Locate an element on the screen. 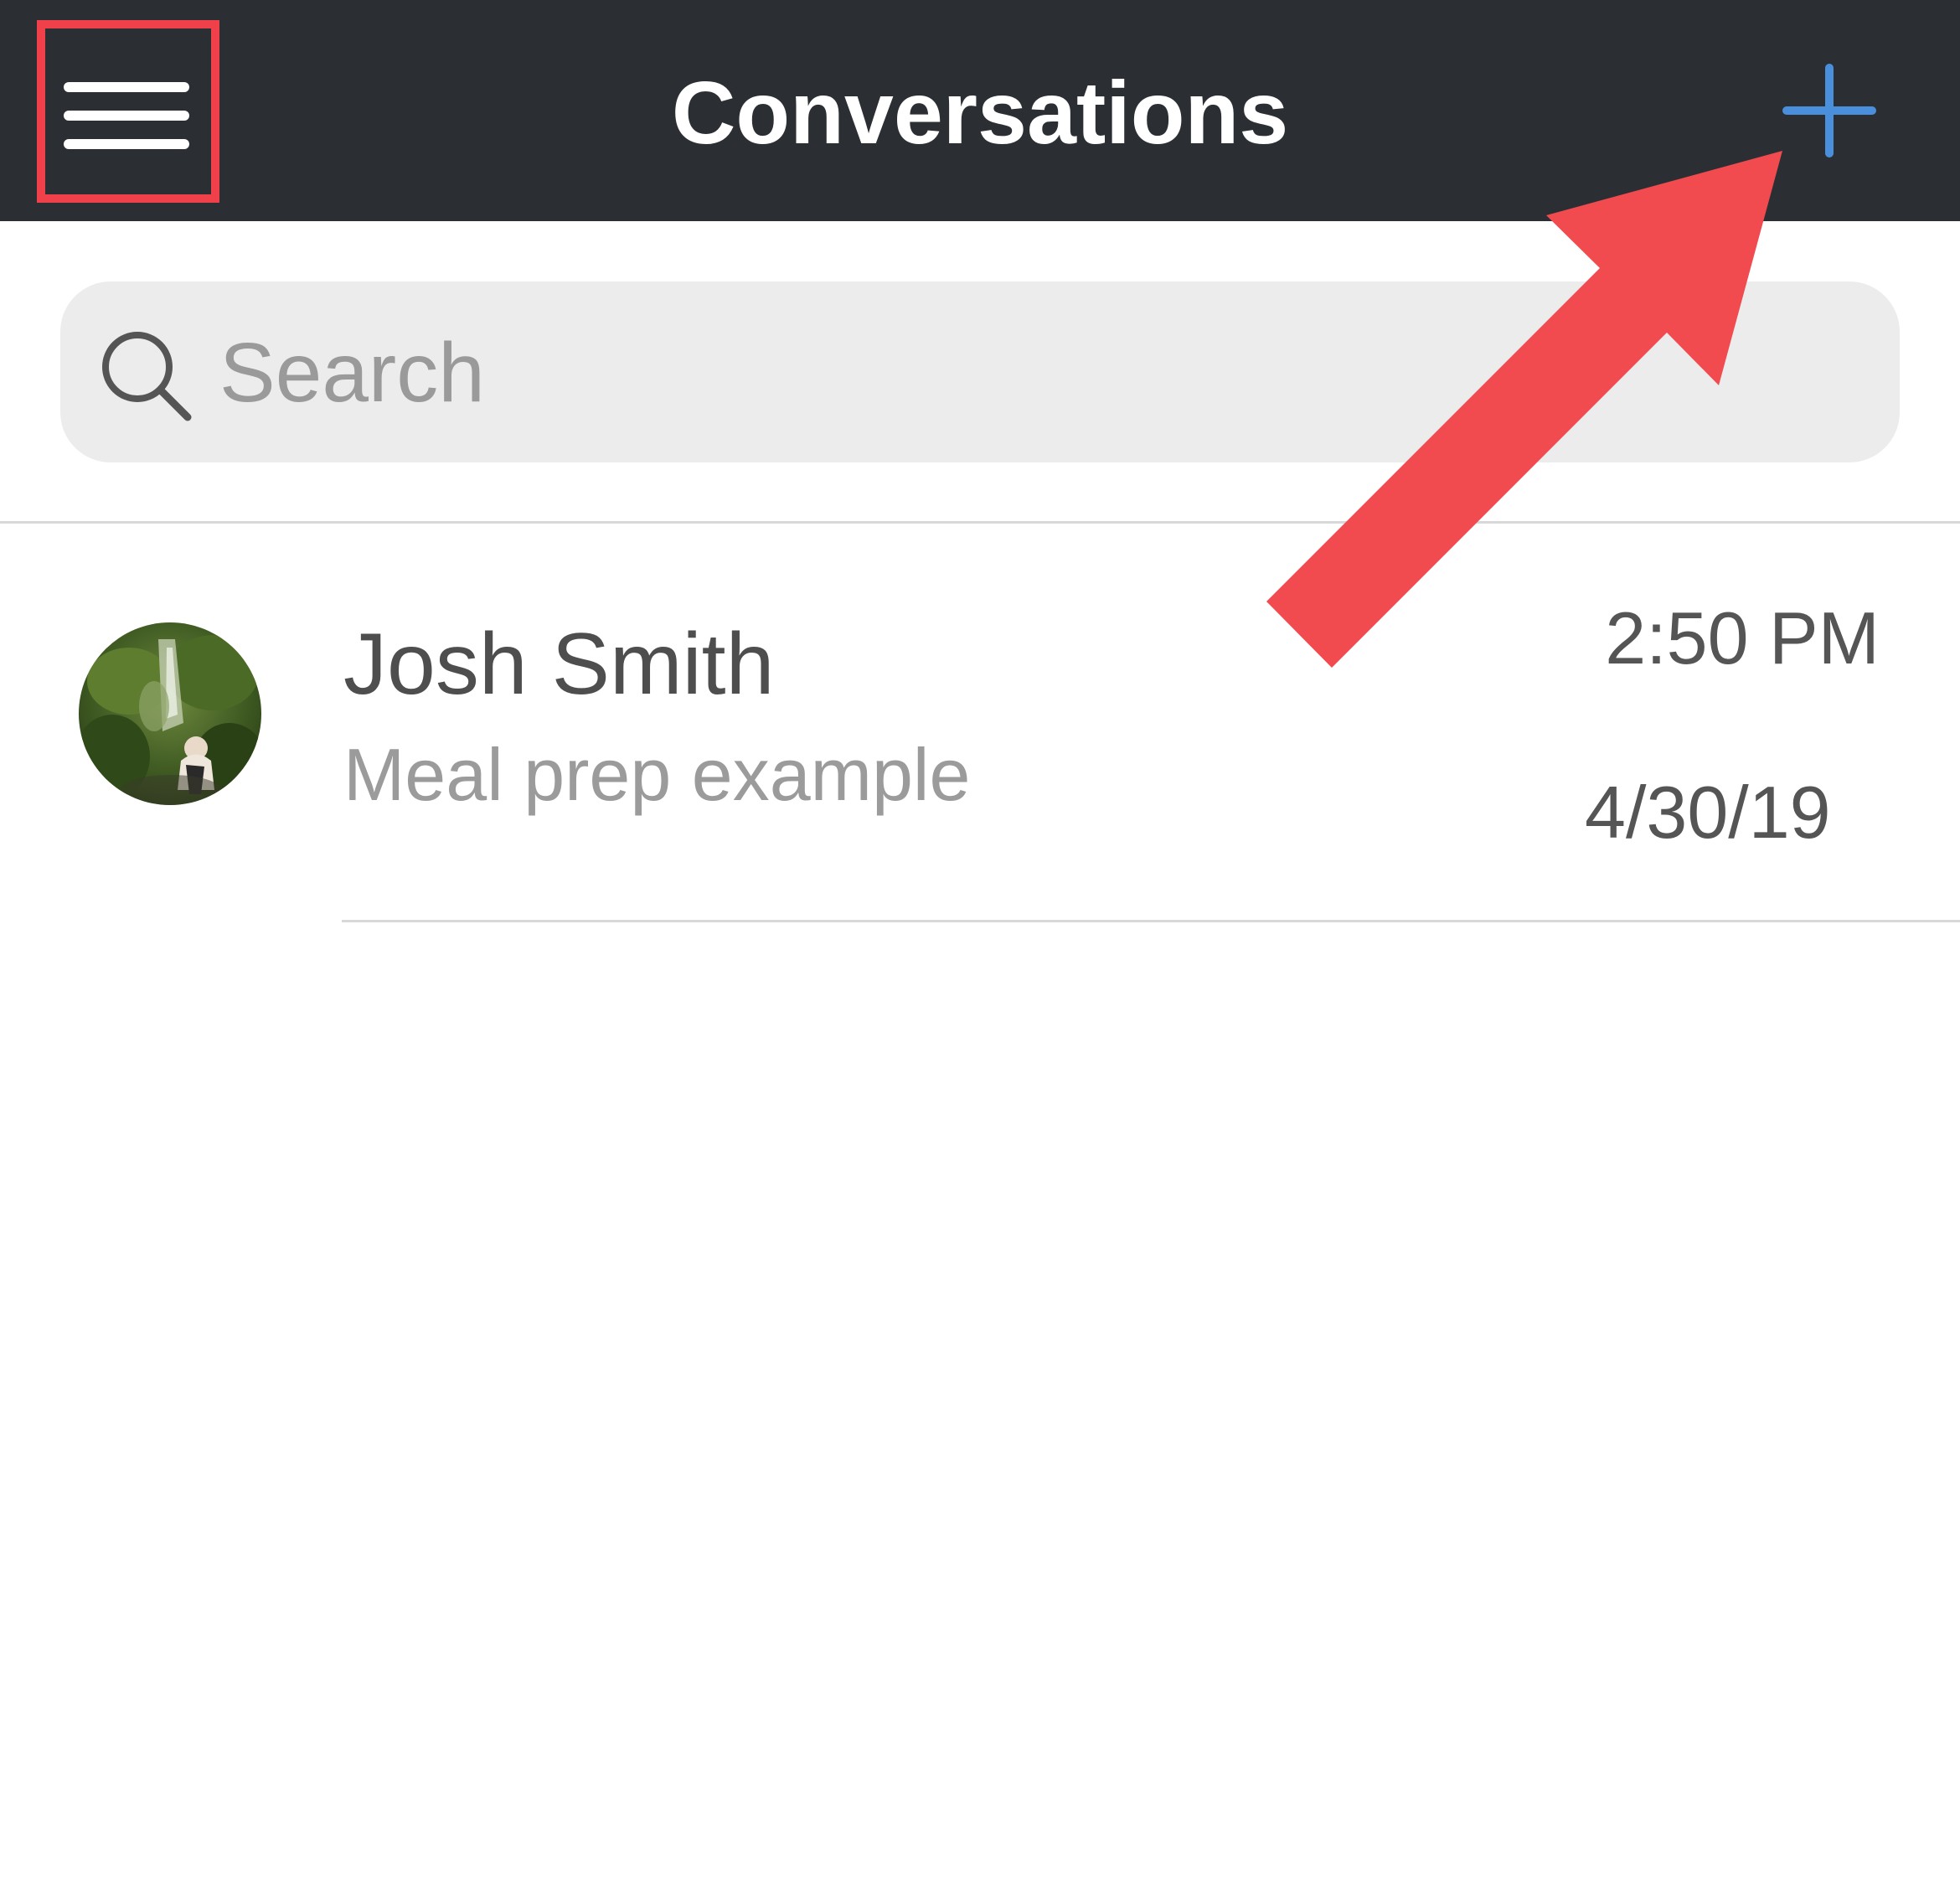  avatar is located at coordinates (170, 713).